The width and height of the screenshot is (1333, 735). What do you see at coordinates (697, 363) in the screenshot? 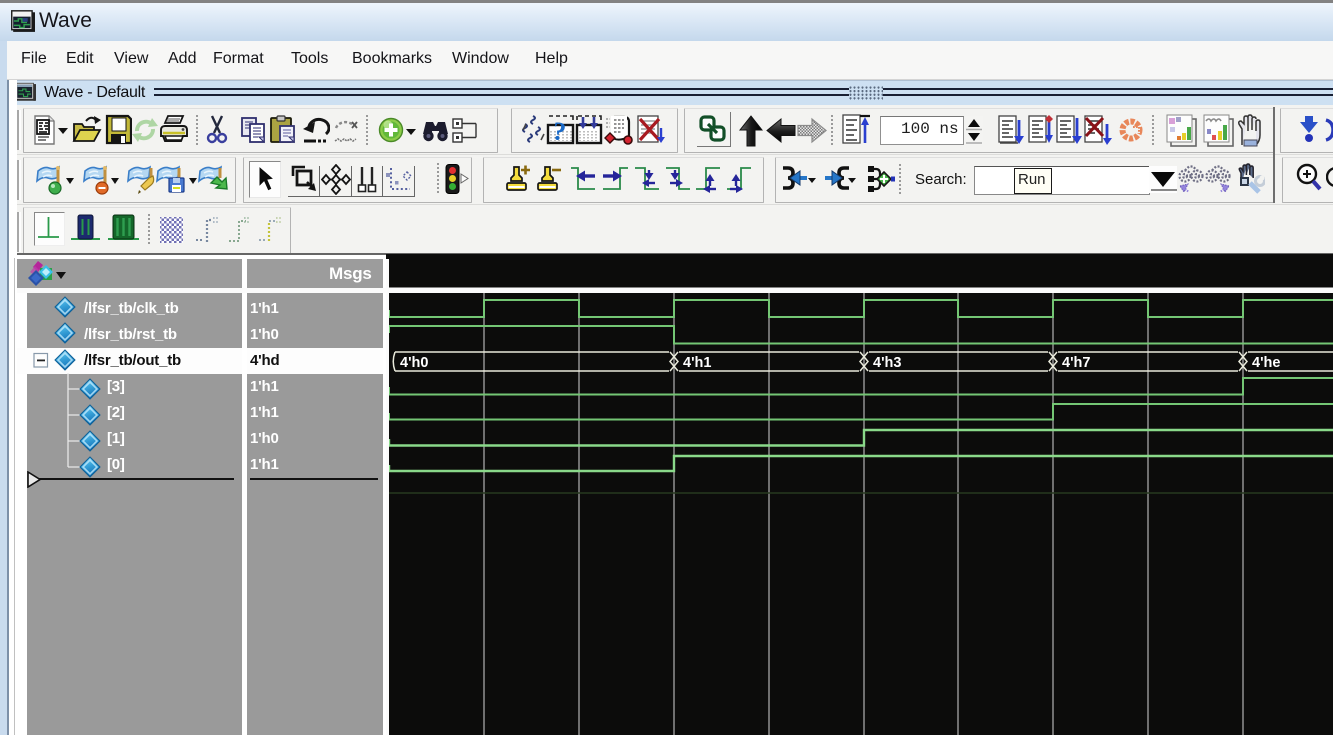
I see `svg-text: 4'h1` at bounding box center [697, 363].